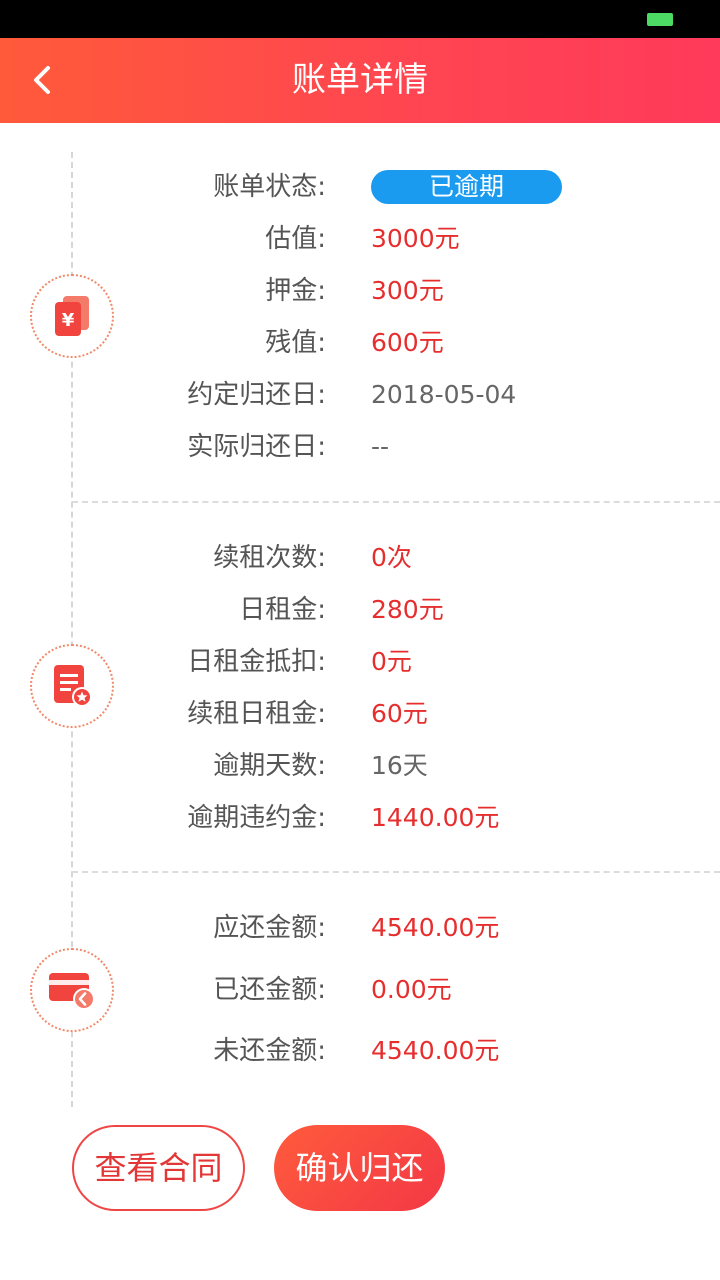 This screenshot has width=720, height=1280. What do you see at coordinates (360, 1051) in the screenshot?
I see `row-amount-unpaid: 未还金额: 4540.00元` at bounding box center [360, 1051].